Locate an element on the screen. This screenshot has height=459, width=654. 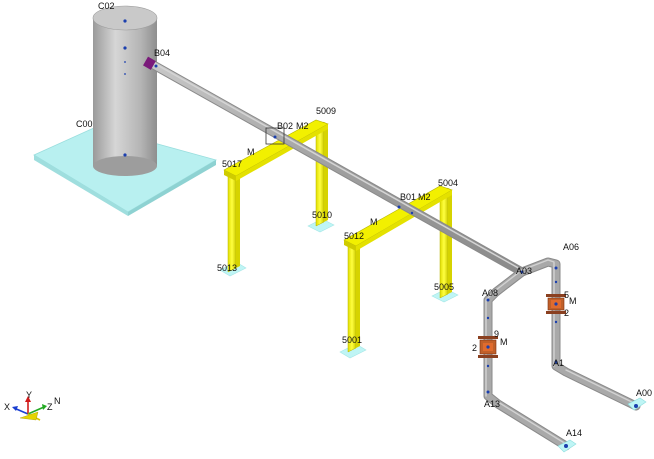
label-support-b02: B02 is located at coordinates (285, 126).